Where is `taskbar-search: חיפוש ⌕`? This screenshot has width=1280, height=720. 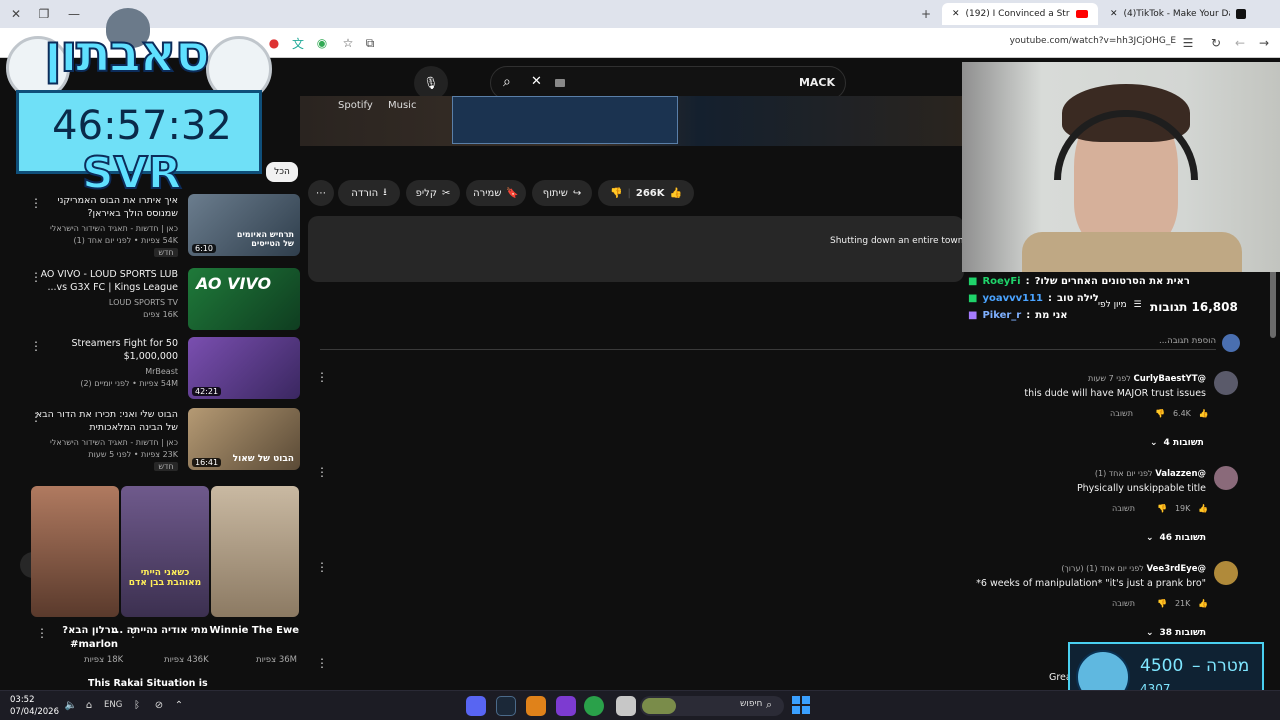
taskbar-search: חיפוש ⌕ is located at coordinates (712, 706).